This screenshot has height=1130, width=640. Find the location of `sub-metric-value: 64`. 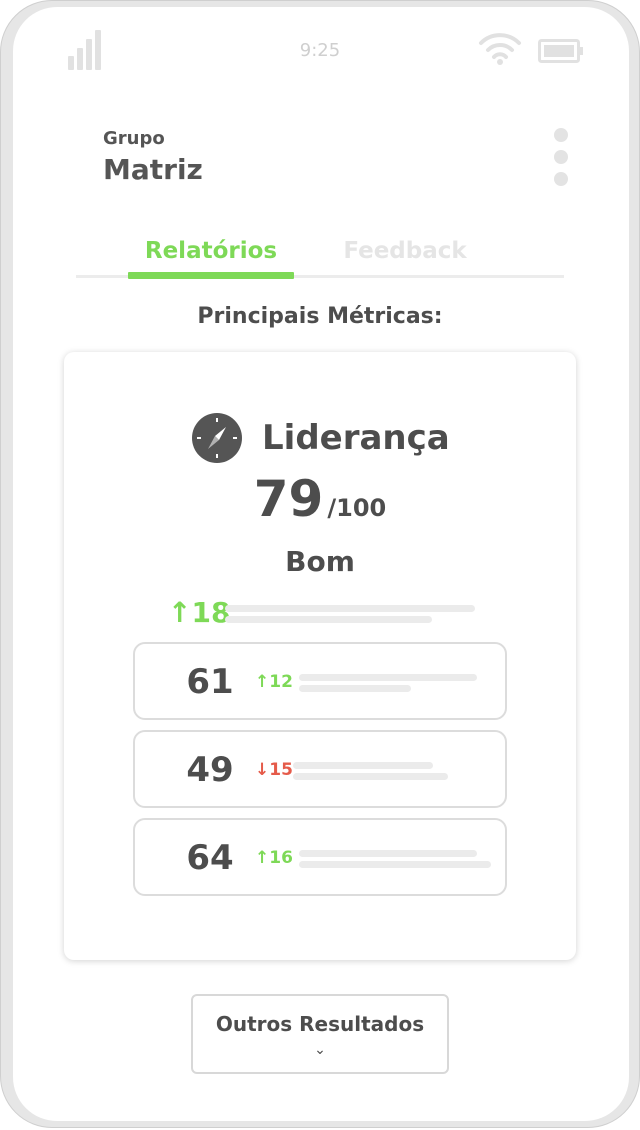

sub-metric-value: 64 is located at coordinates (210, 858).